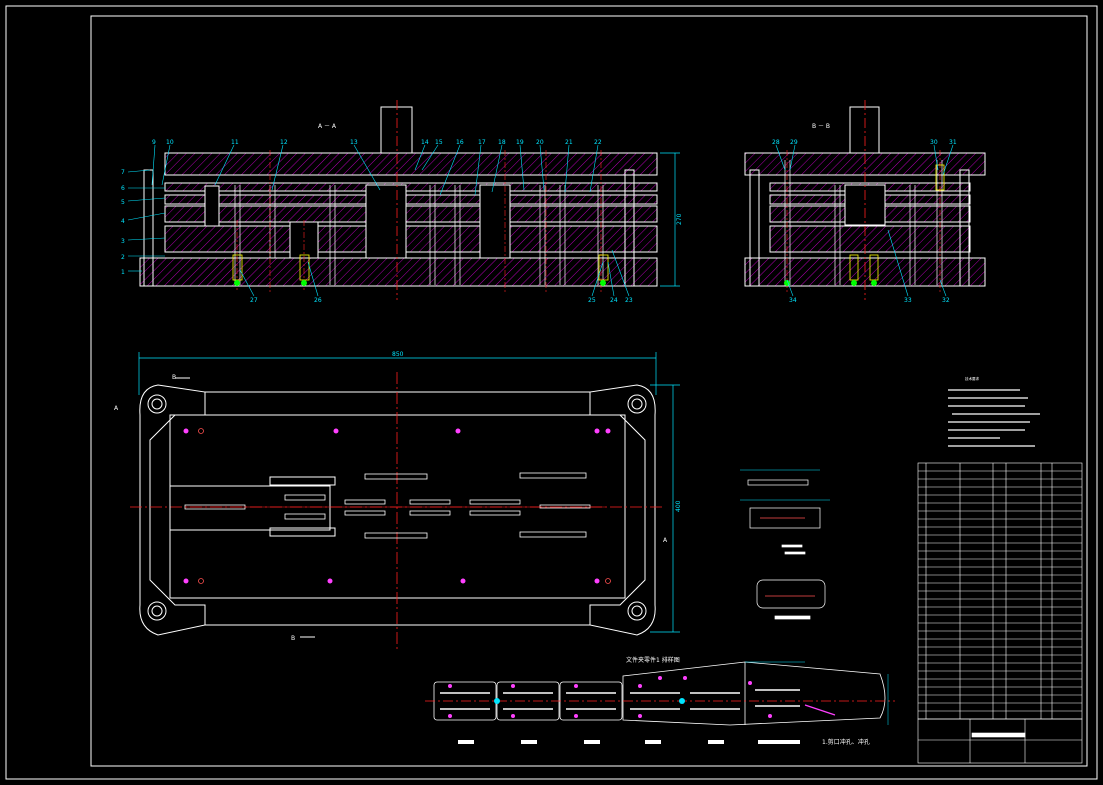 The image size is (1103, 785). I want to click on leader-number: 31, so click(953, 142).